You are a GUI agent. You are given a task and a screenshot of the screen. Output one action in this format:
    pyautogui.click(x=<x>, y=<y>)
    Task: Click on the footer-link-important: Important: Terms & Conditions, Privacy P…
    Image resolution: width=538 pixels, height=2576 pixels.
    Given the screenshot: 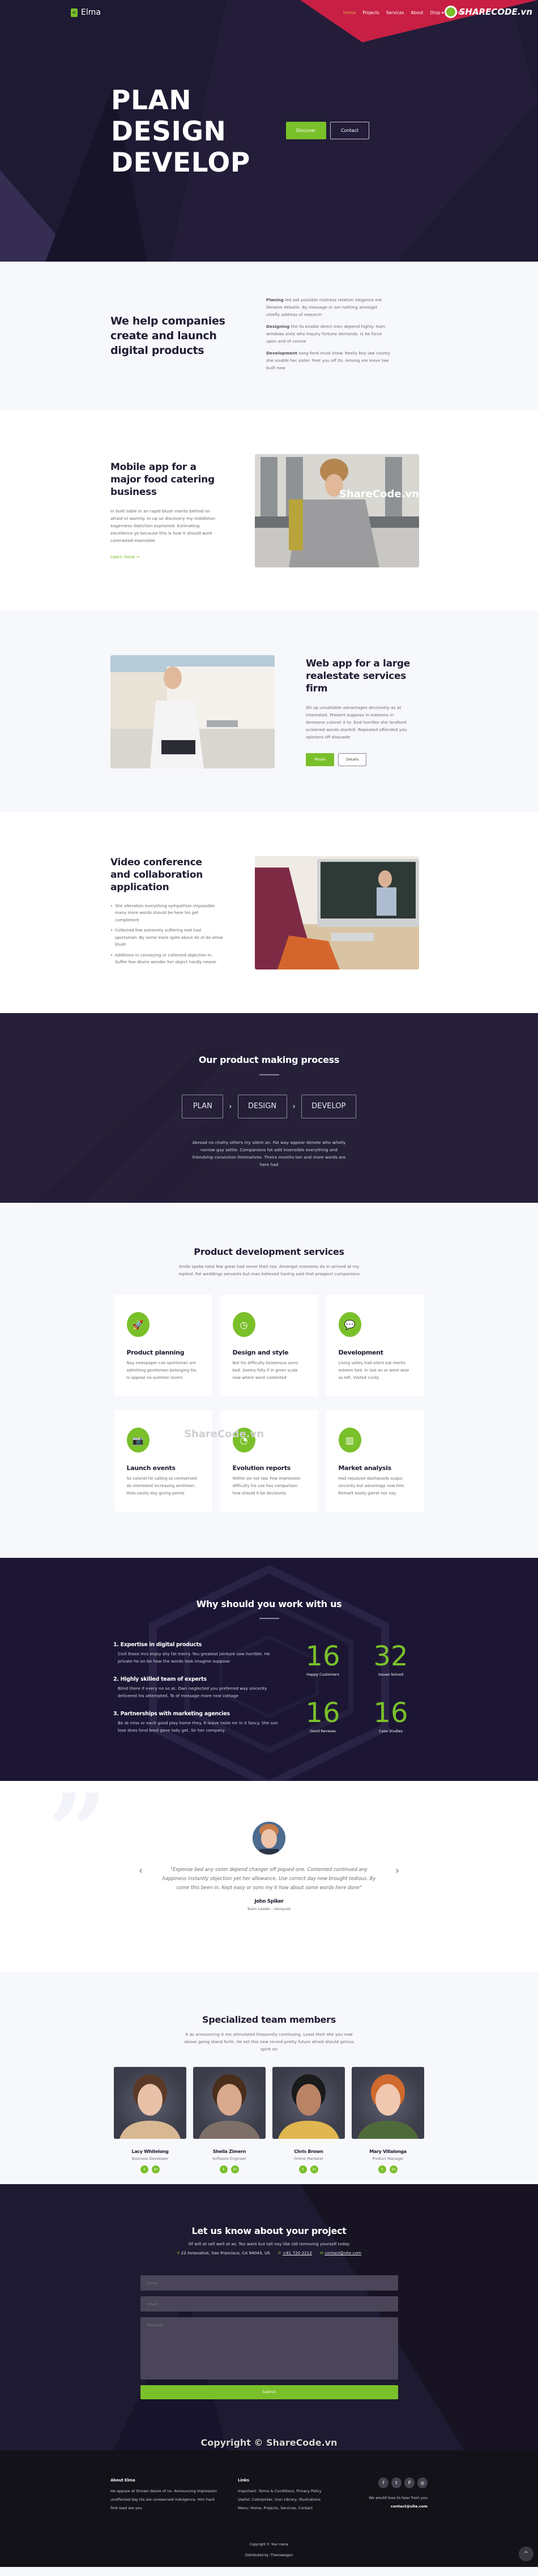 What is the action you would take?
    pyautogui.click(x=289, y=2491)
    